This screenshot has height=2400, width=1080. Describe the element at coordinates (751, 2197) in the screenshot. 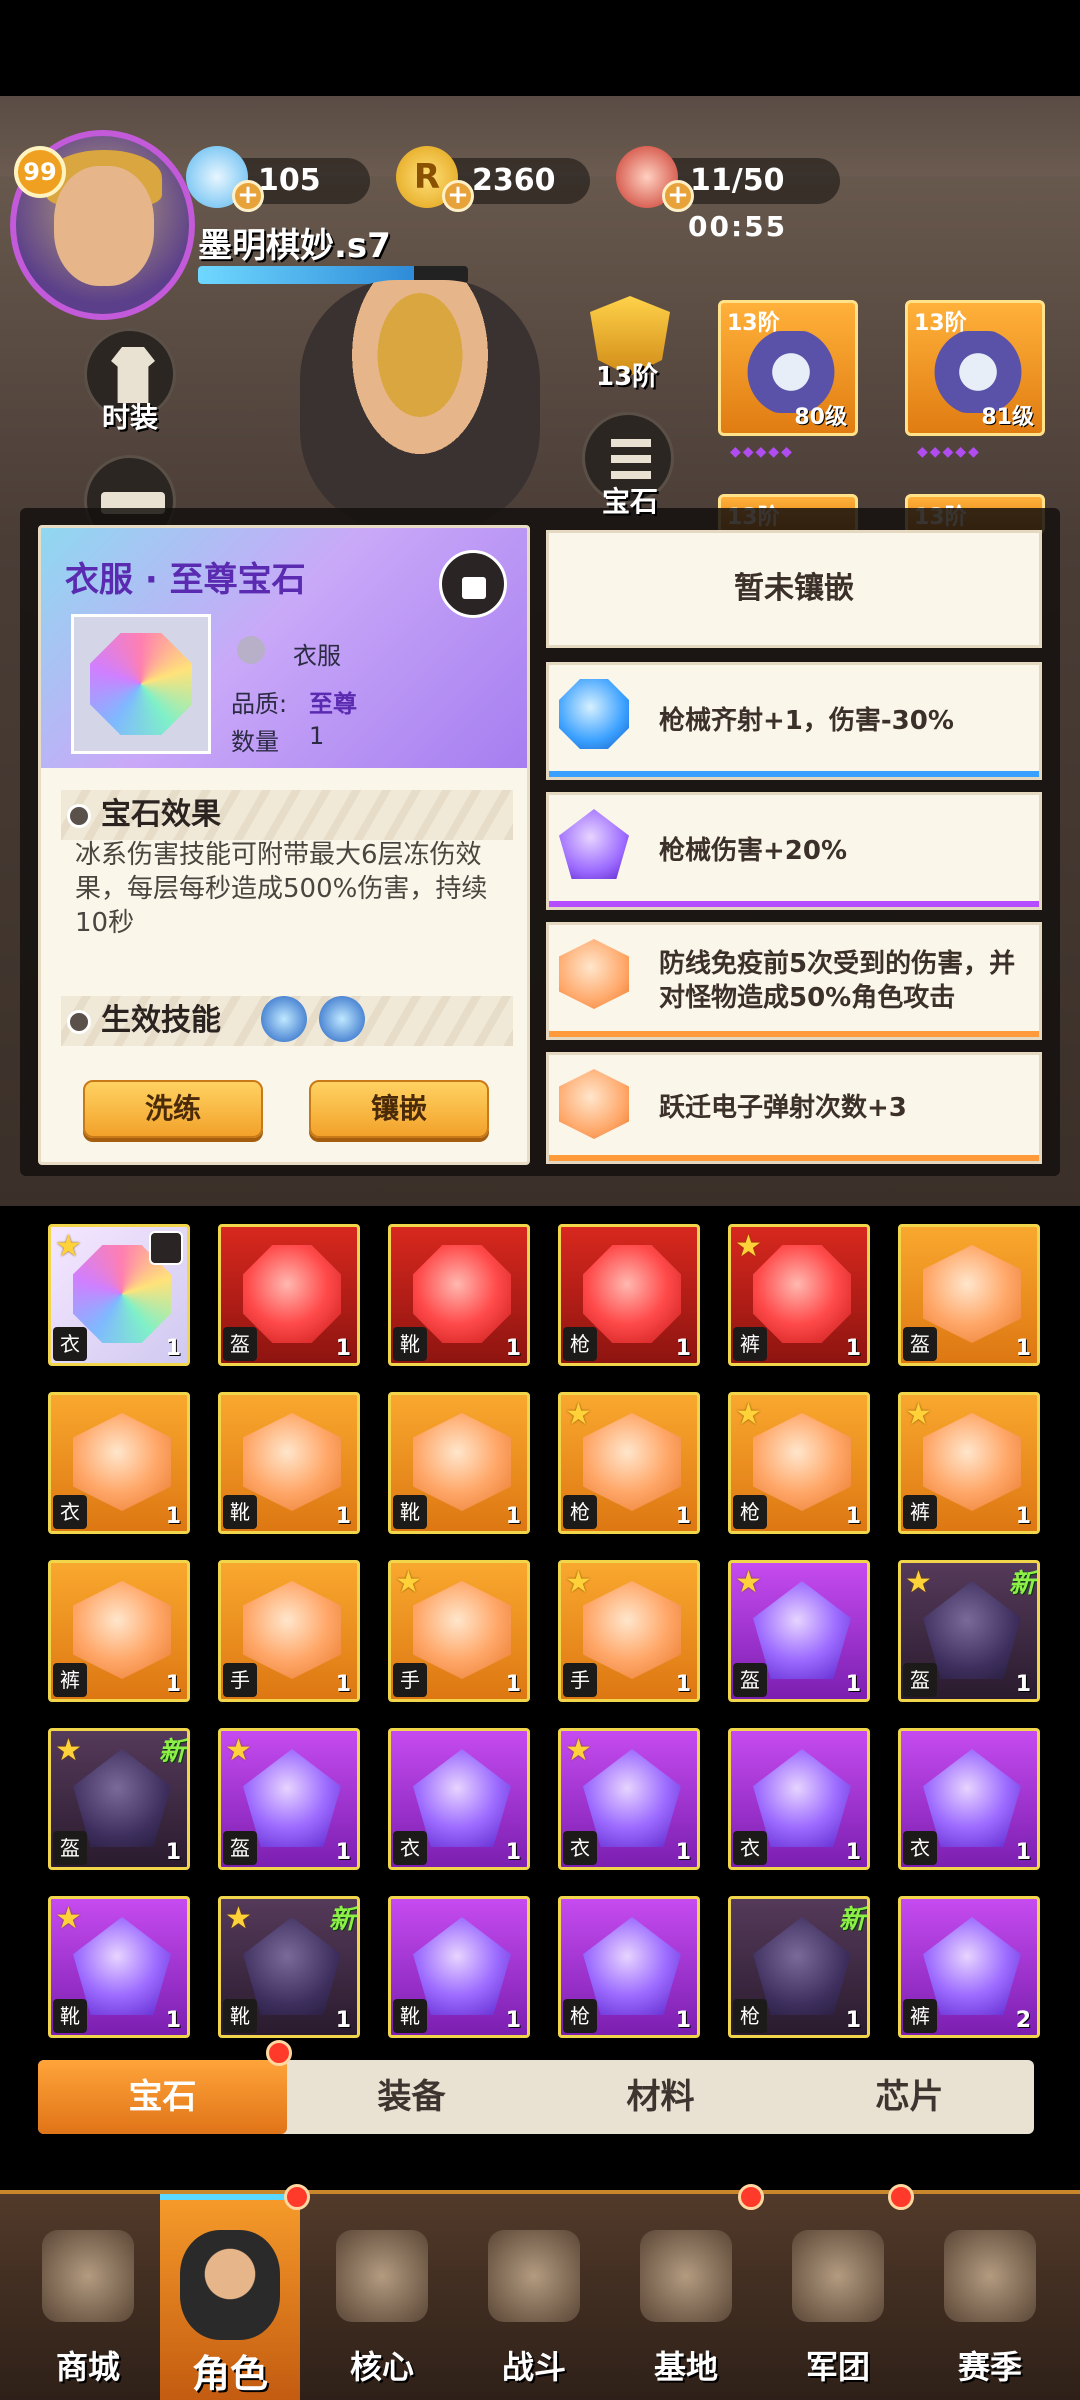

I see `nav-base-notification-dot` at that location.